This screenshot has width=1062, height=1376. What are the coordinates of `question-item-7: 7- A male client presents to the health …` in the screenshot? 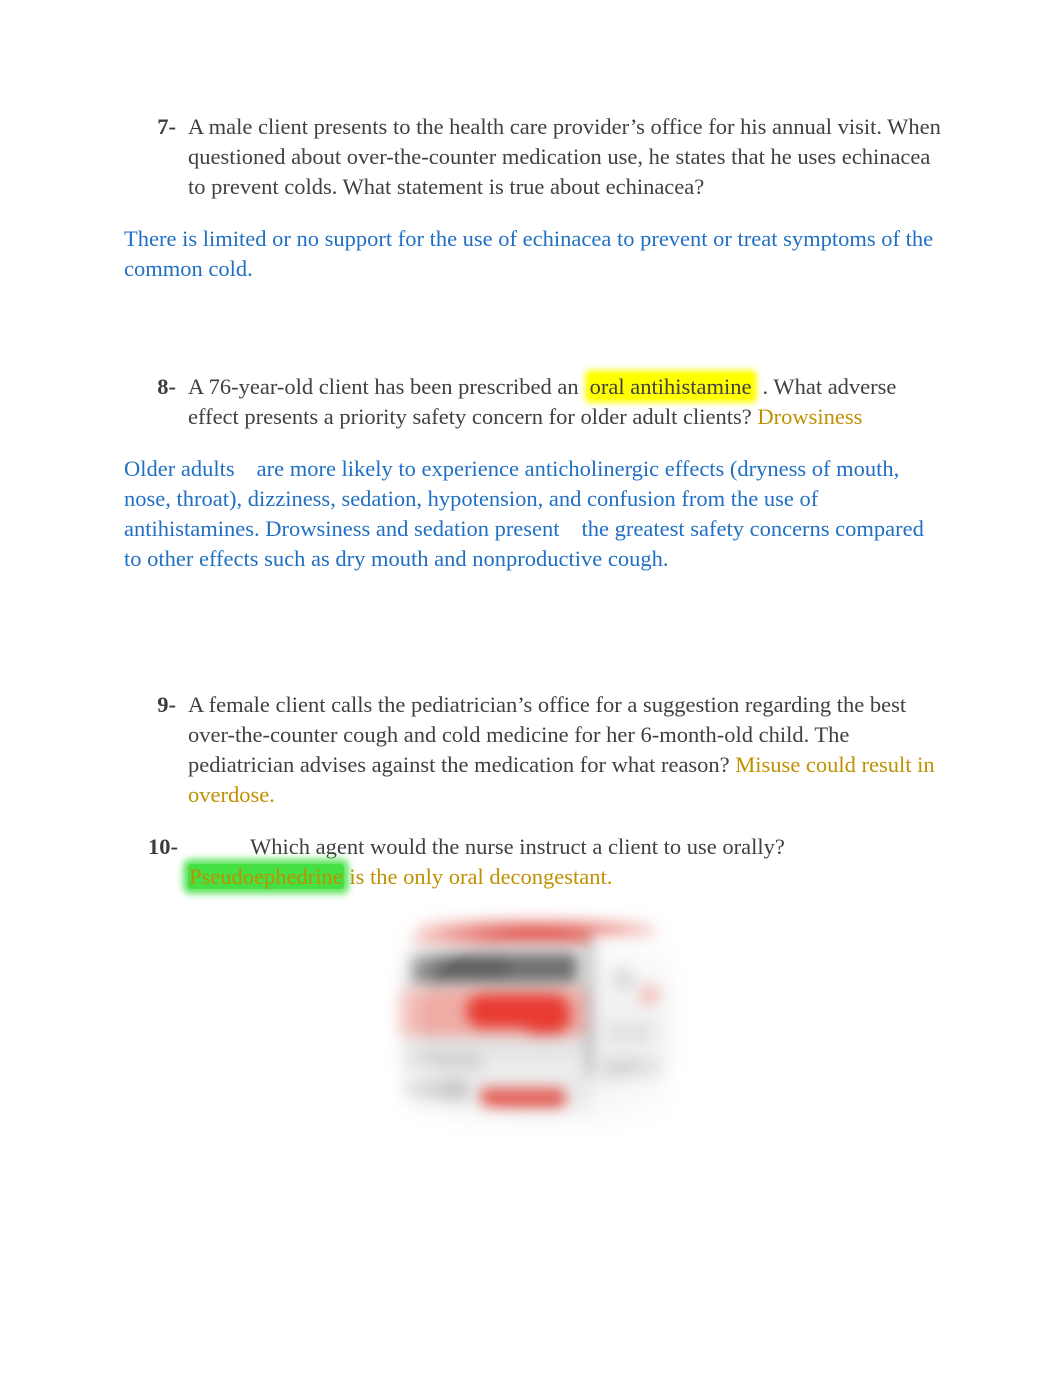 It's located at (533, 157).